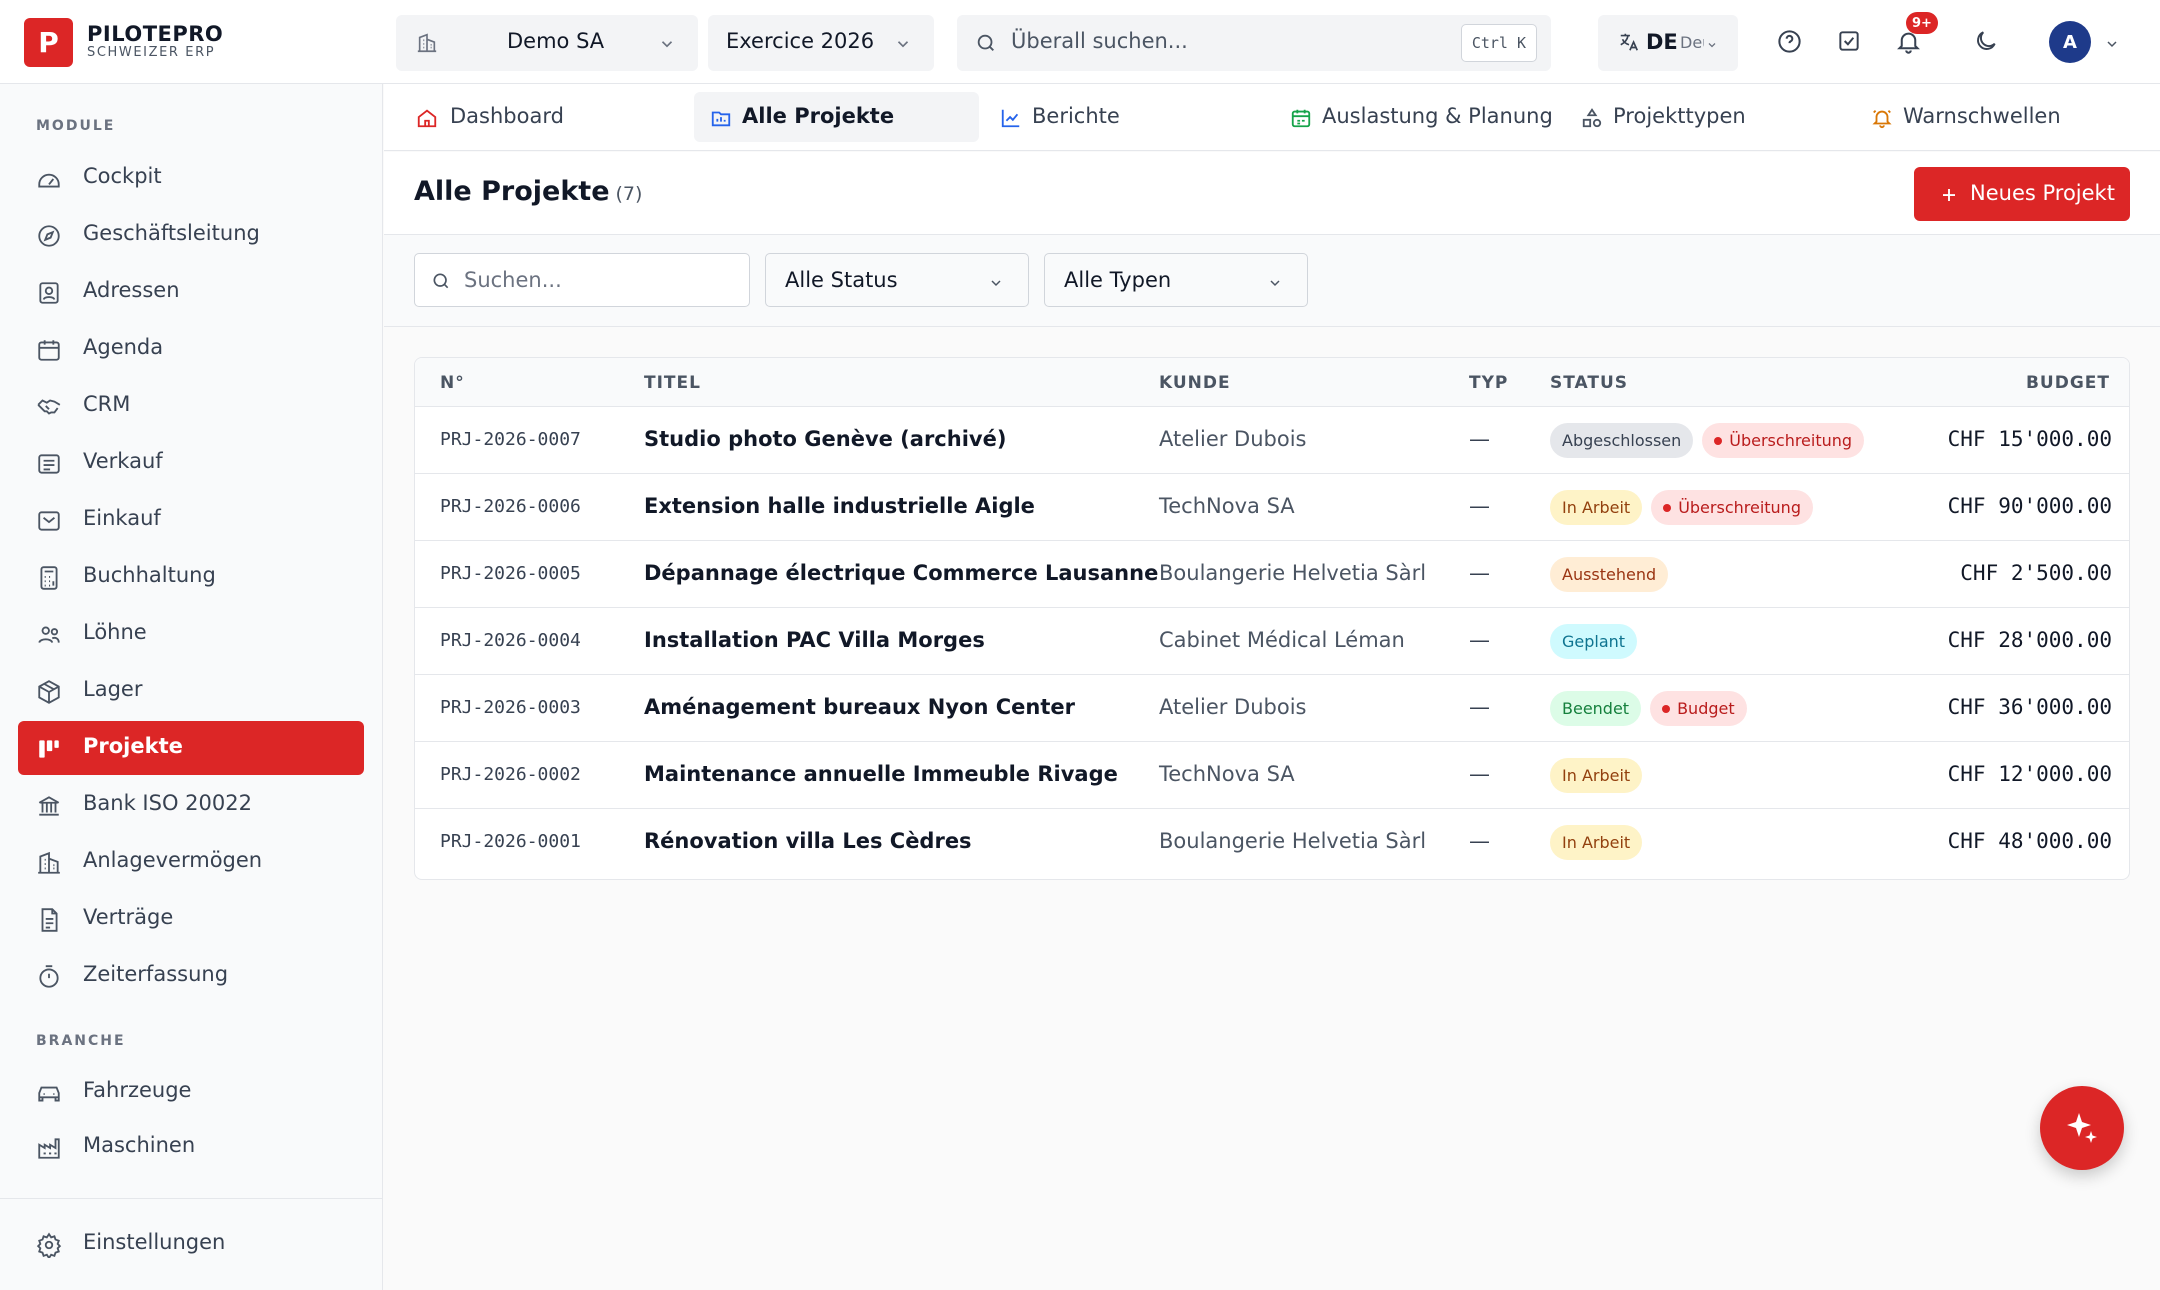 The image size is (2160, 1290). What do you see at coordinates (1233, 707) in the screenshot?
I see `project-customer: Atelier Dubois` at bounding box center [1233, 707].